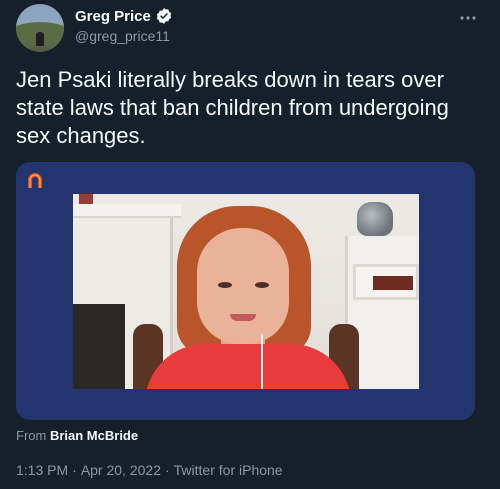 This screenshot has width=500, height=489. Describe the element at coordinates (40, 39) in the screenshot. I see `avatar-figure` at that location.